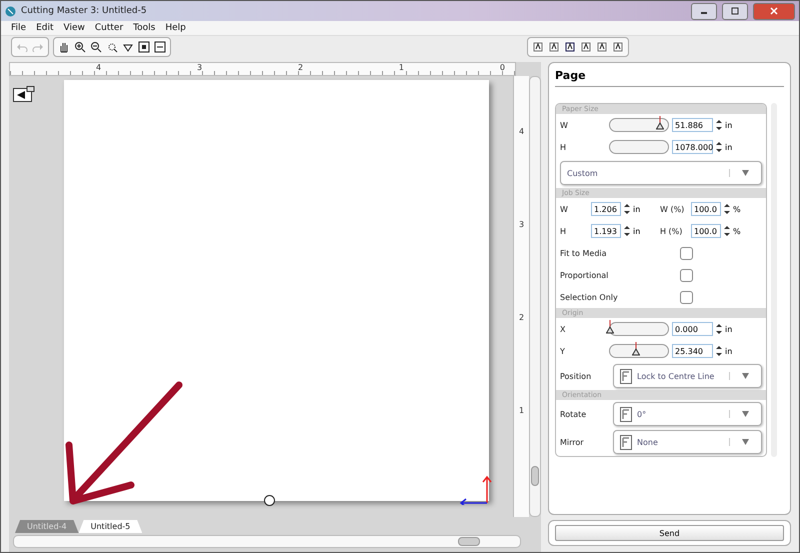 Image resolution: width=800 pixels, height=553 pixels. I want to click on zoom-out-icon, so click(96, 47).